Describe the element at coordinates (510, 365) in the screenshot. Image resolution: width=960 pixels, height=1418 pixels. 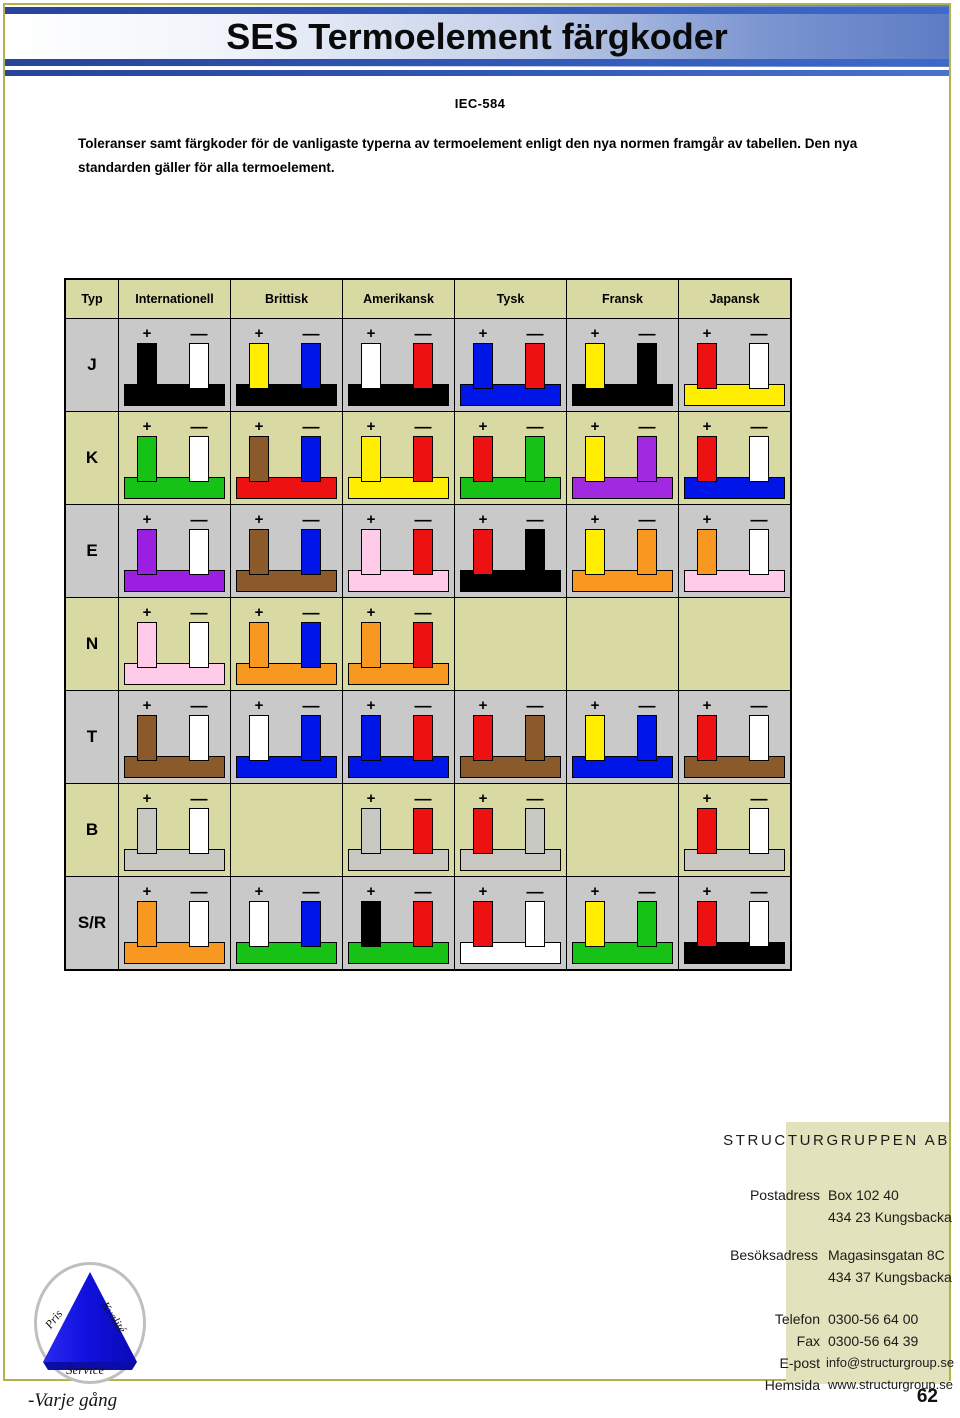
I see `color-code-cell-j-tysk: + —` at that location.